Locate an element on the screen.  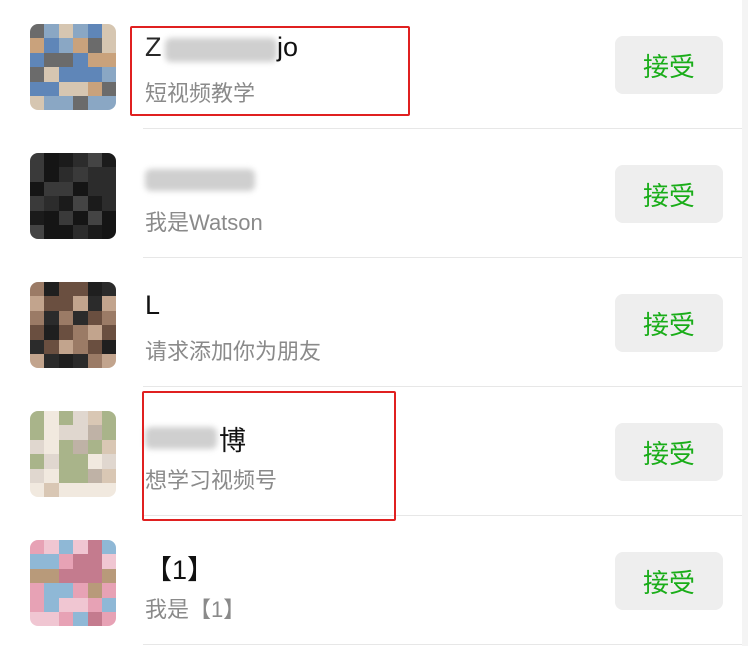
request-message: 我是【1】 is located at coordinates (195, 609).